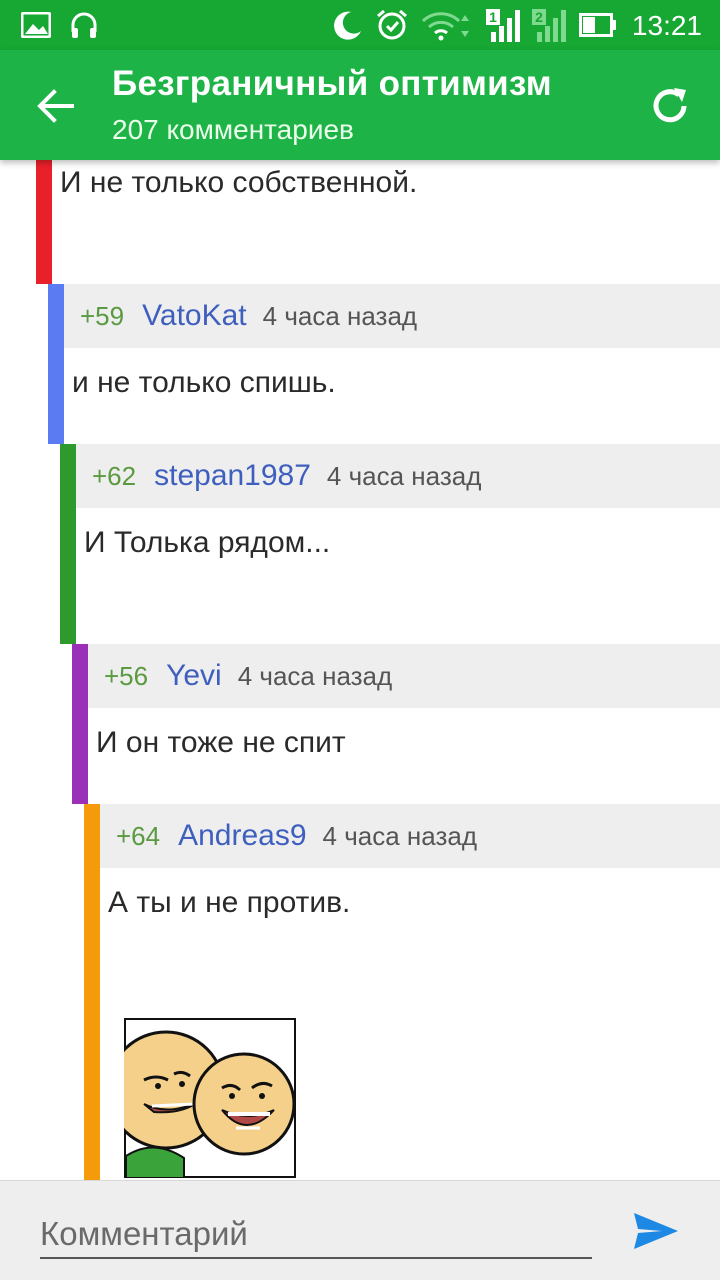  What do you see at coordinates (396, 724) in the screenshot?
I see `comment-item: +56 Yevi 4 часа назад И он тоже не спит` at bounding box center [396, 724].